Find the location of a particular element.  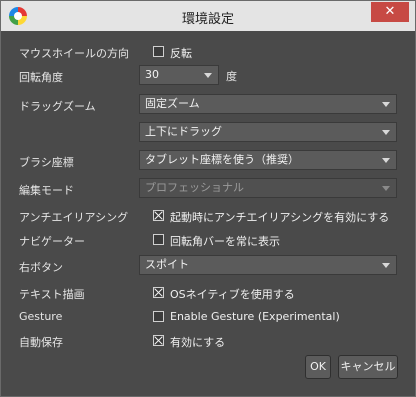

os-native-label: OSネイティブを使用する is located at coordinates (232, 294).